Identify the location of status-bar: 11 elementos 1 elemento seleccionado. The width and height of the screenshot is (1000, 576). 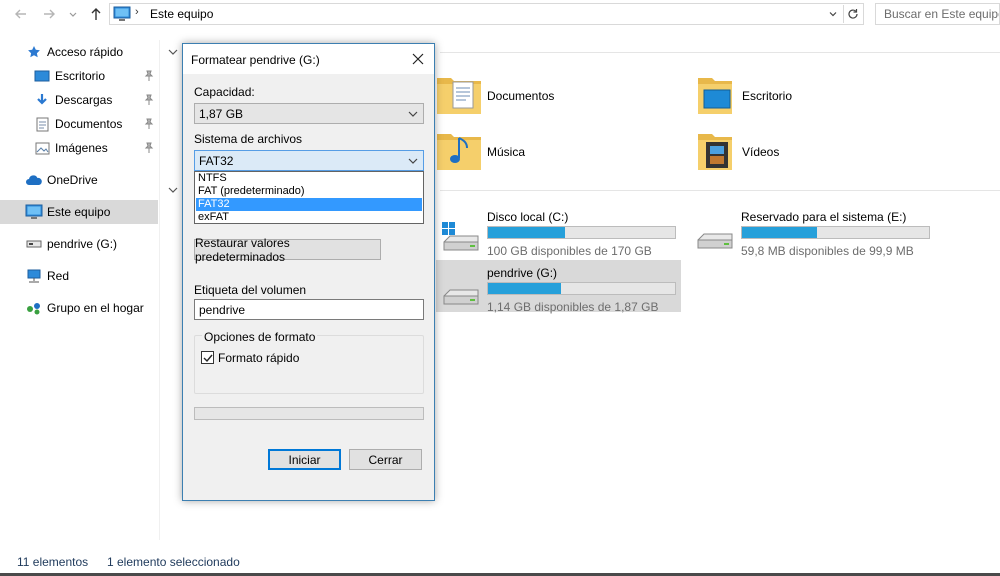
(500, 562).